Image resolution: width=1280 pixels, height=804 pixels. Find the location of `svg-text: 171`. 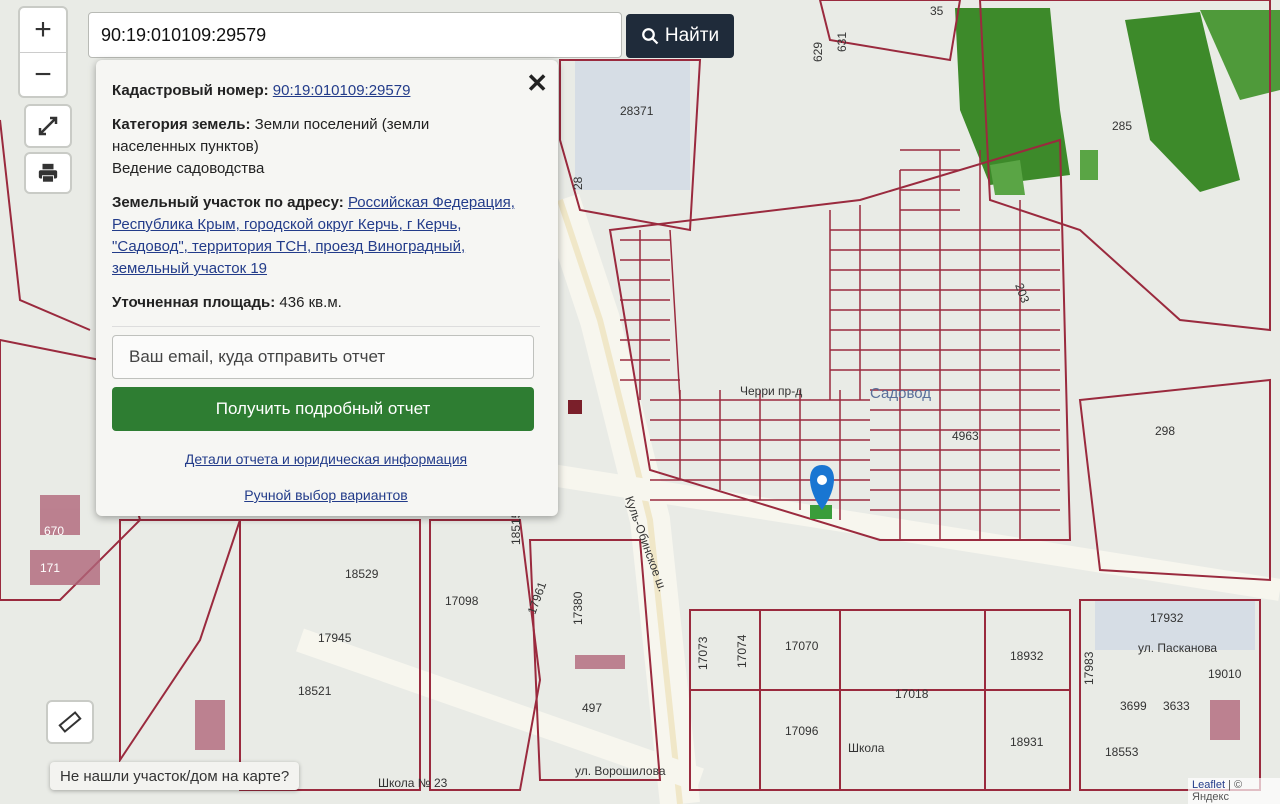

svg-text: 171 is located at coordinates (50, 568).